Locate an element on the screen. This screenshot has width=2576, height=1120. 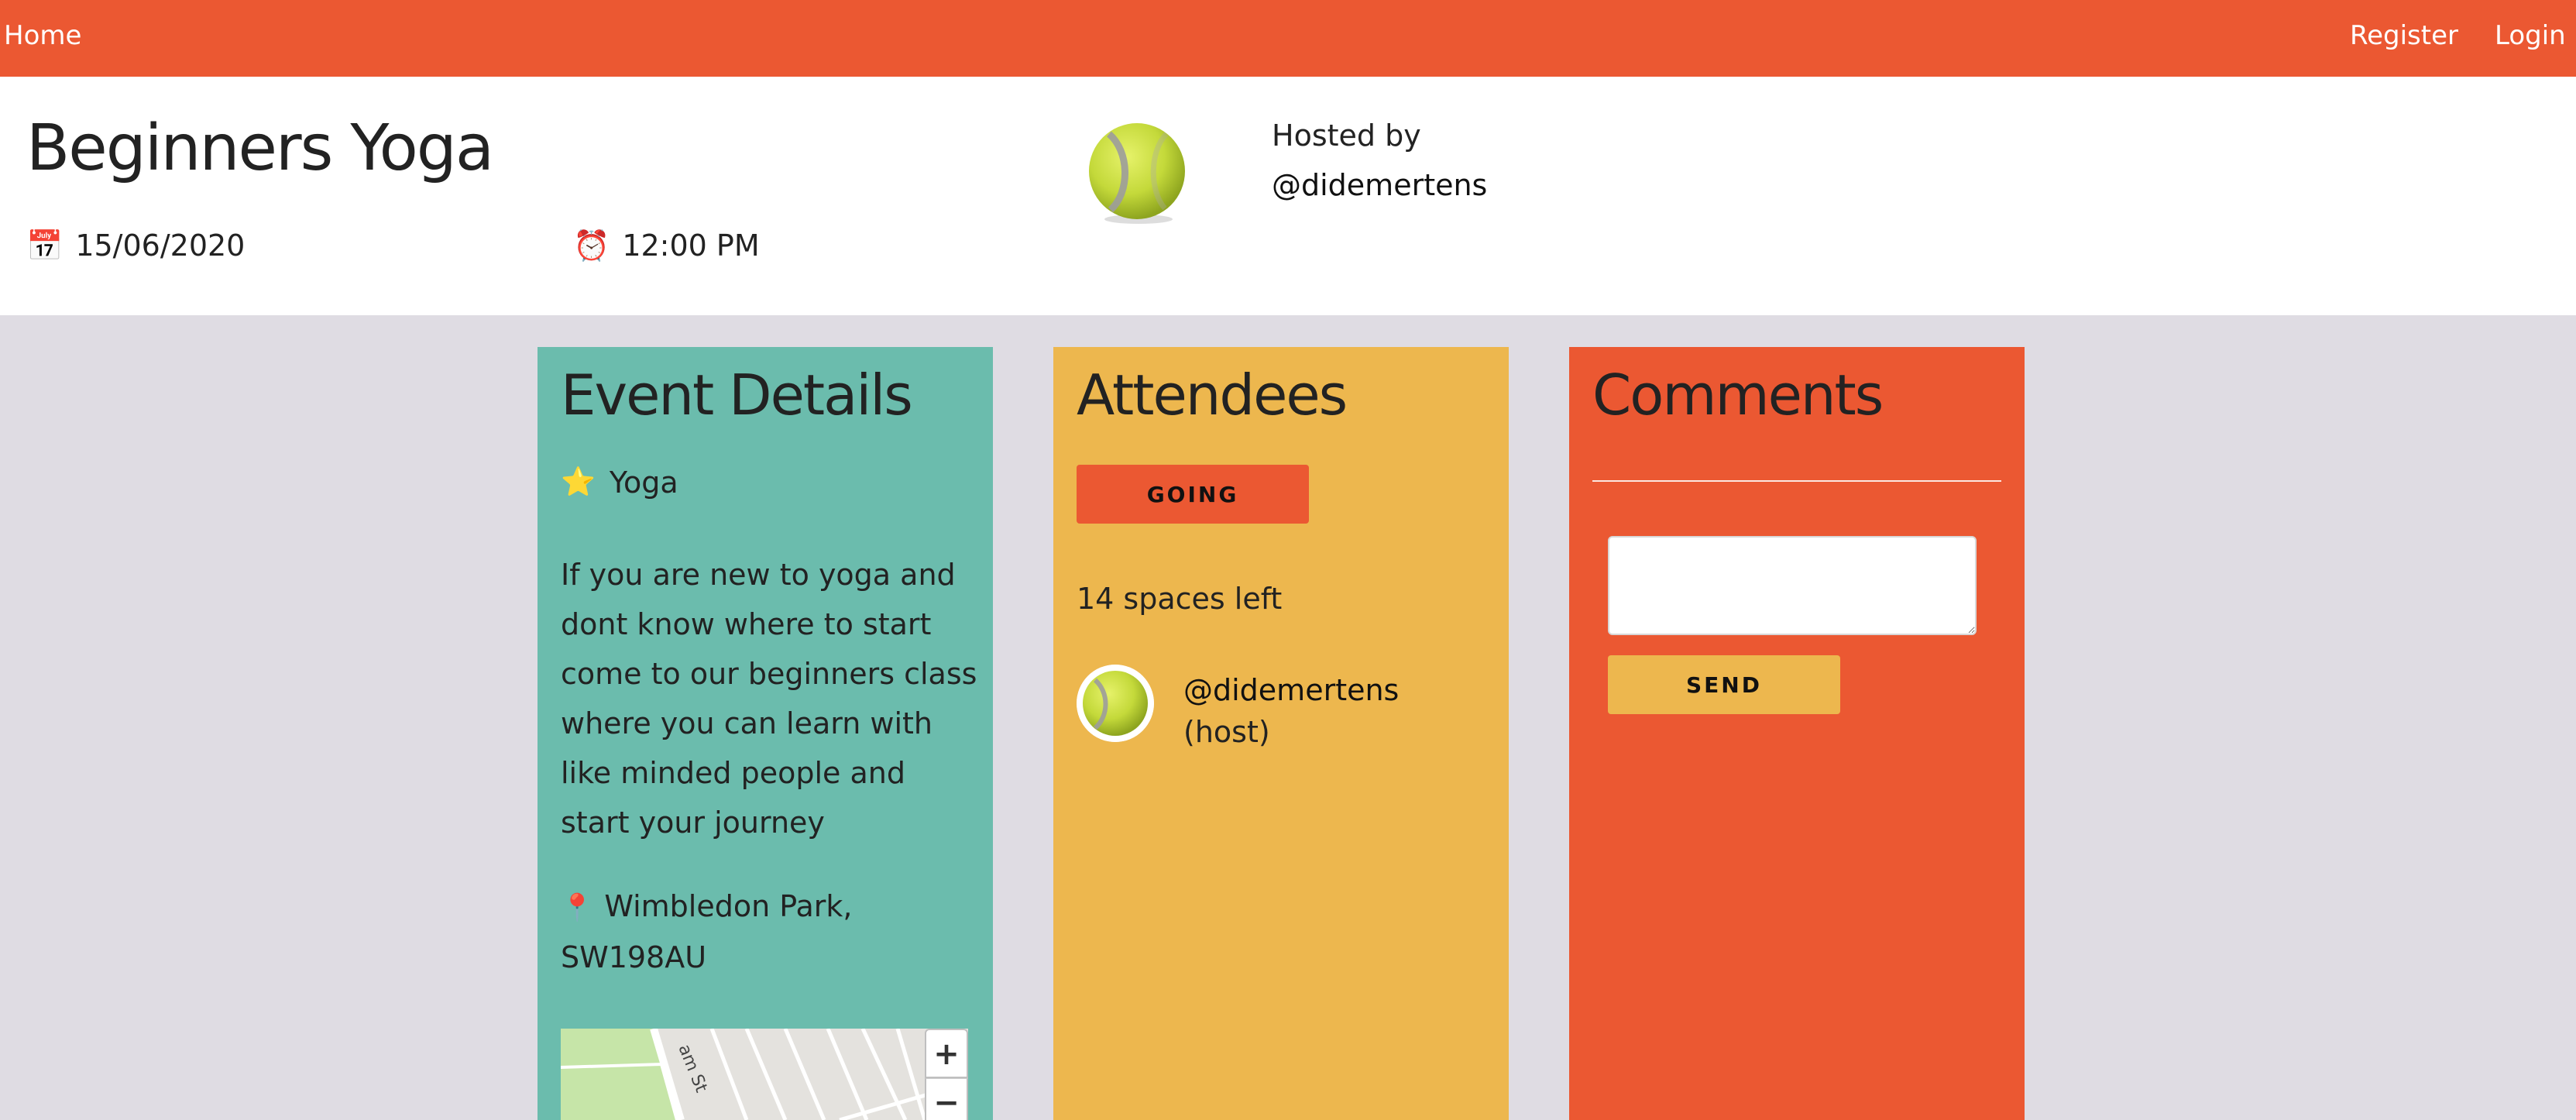
event-date-text: 15/06/2020 is located at coordinates (160, 246).